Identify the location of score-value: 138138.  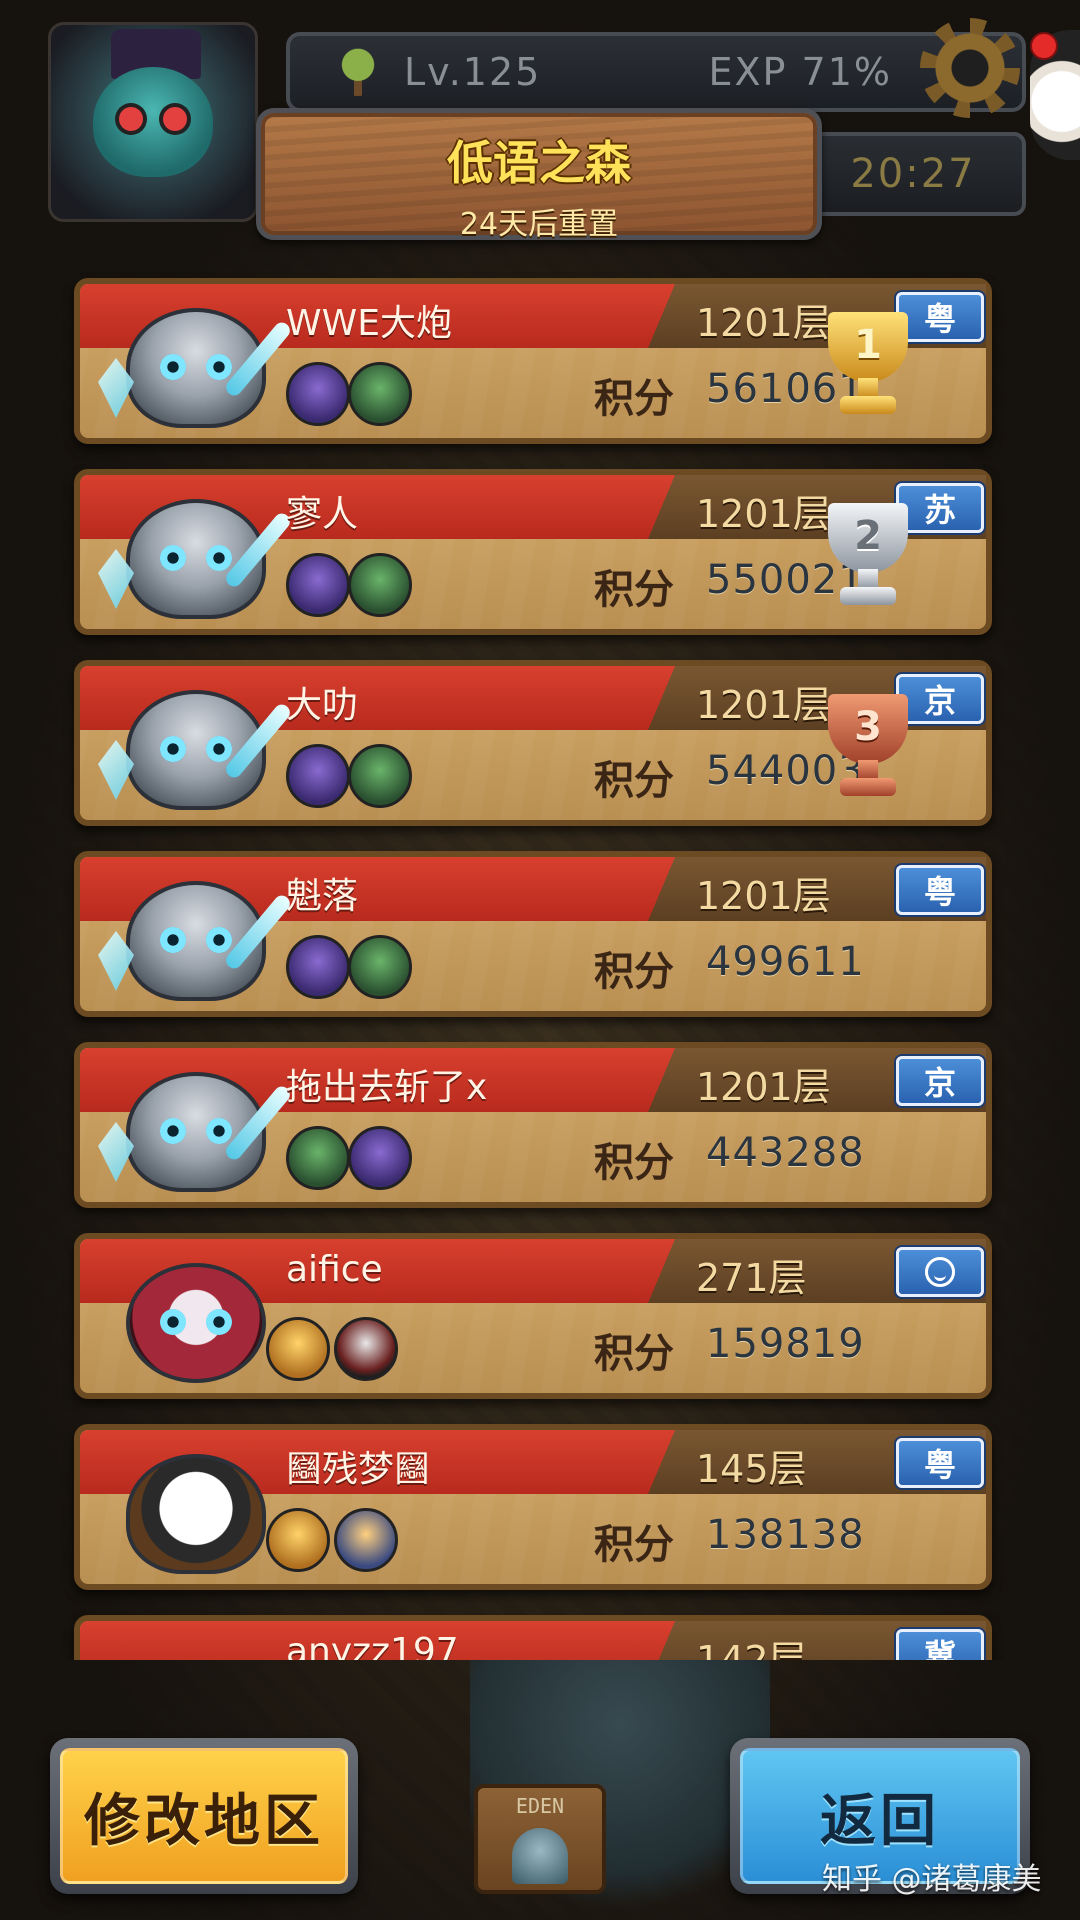
(785, 1535).